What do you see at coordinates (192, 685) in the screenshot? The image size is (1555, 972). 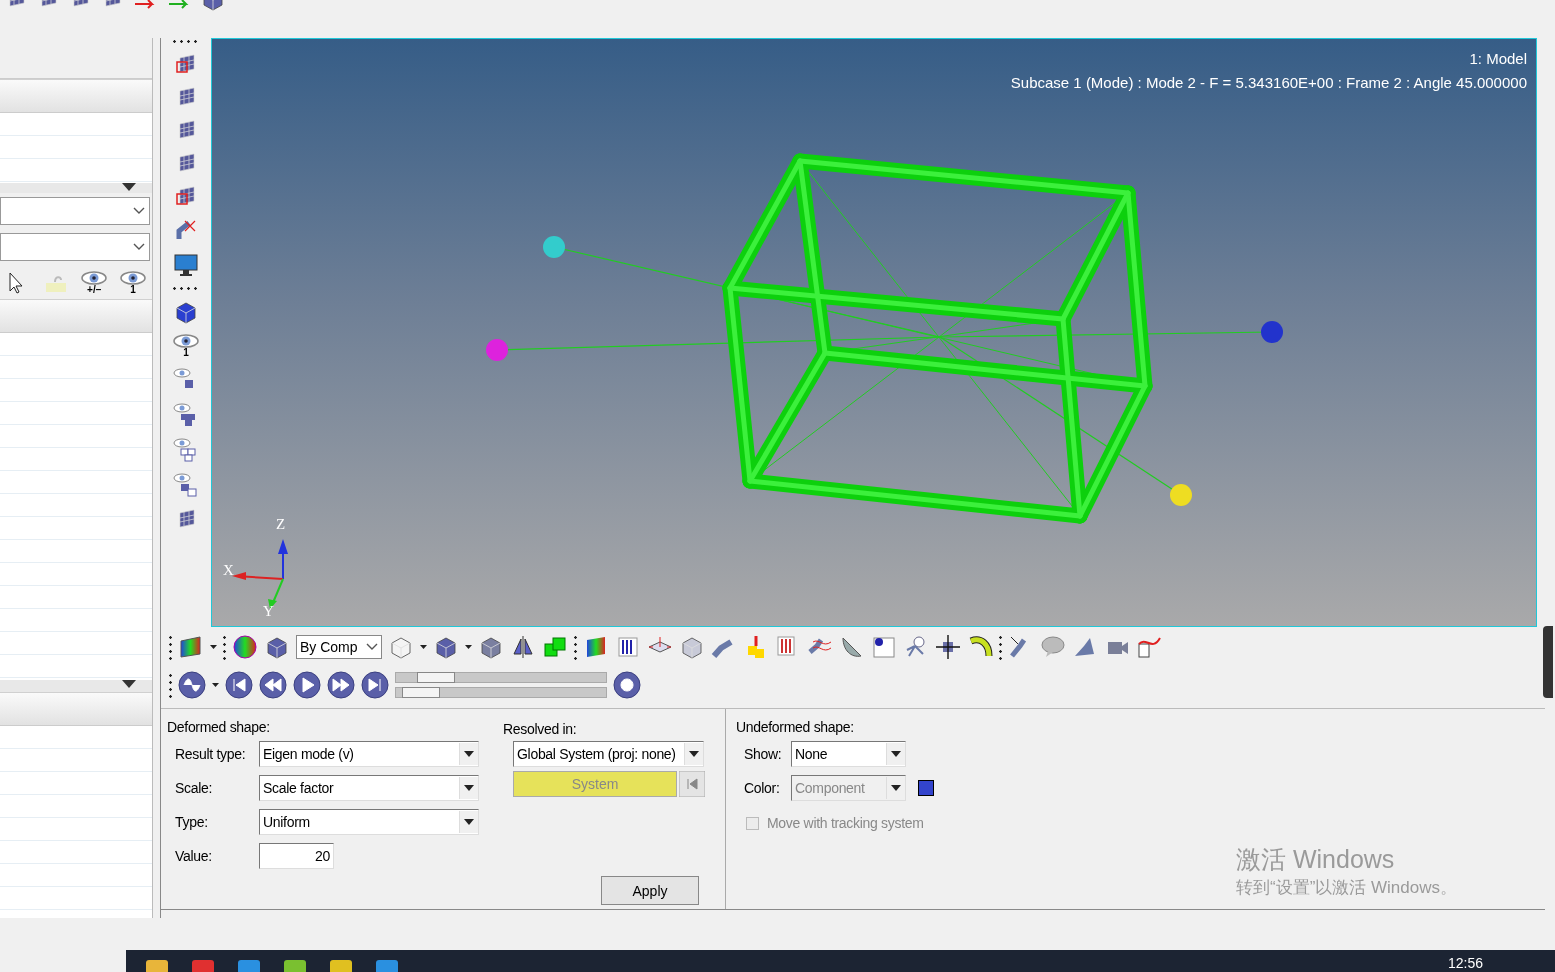 I see `wave-icon` at bounding box center [192, 685].